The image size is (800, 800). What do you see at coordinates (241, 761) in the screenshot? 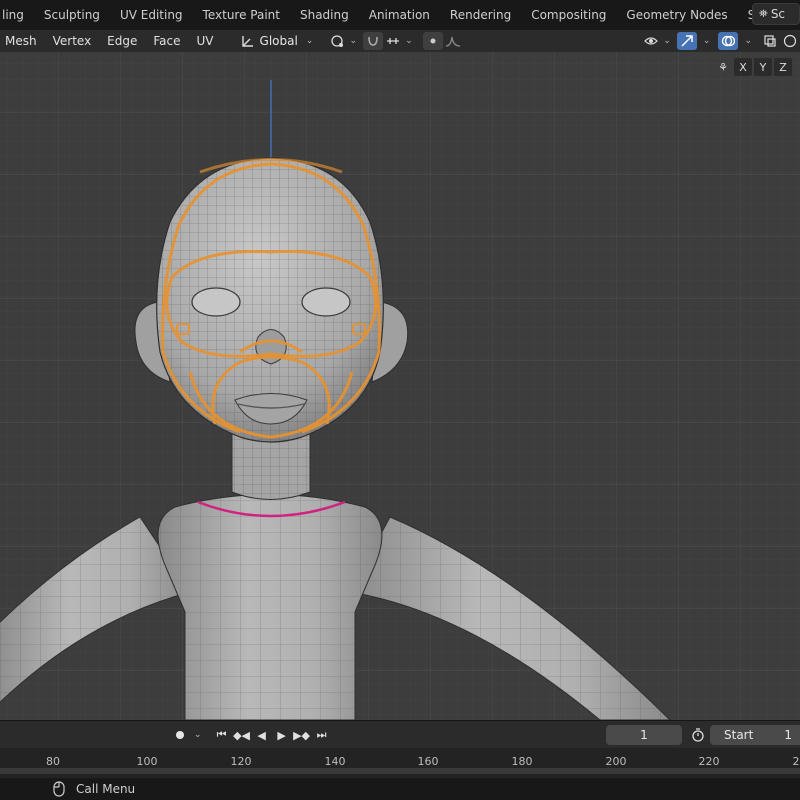
I see `ruler-tick: 120` at bounding box center [241, 761].